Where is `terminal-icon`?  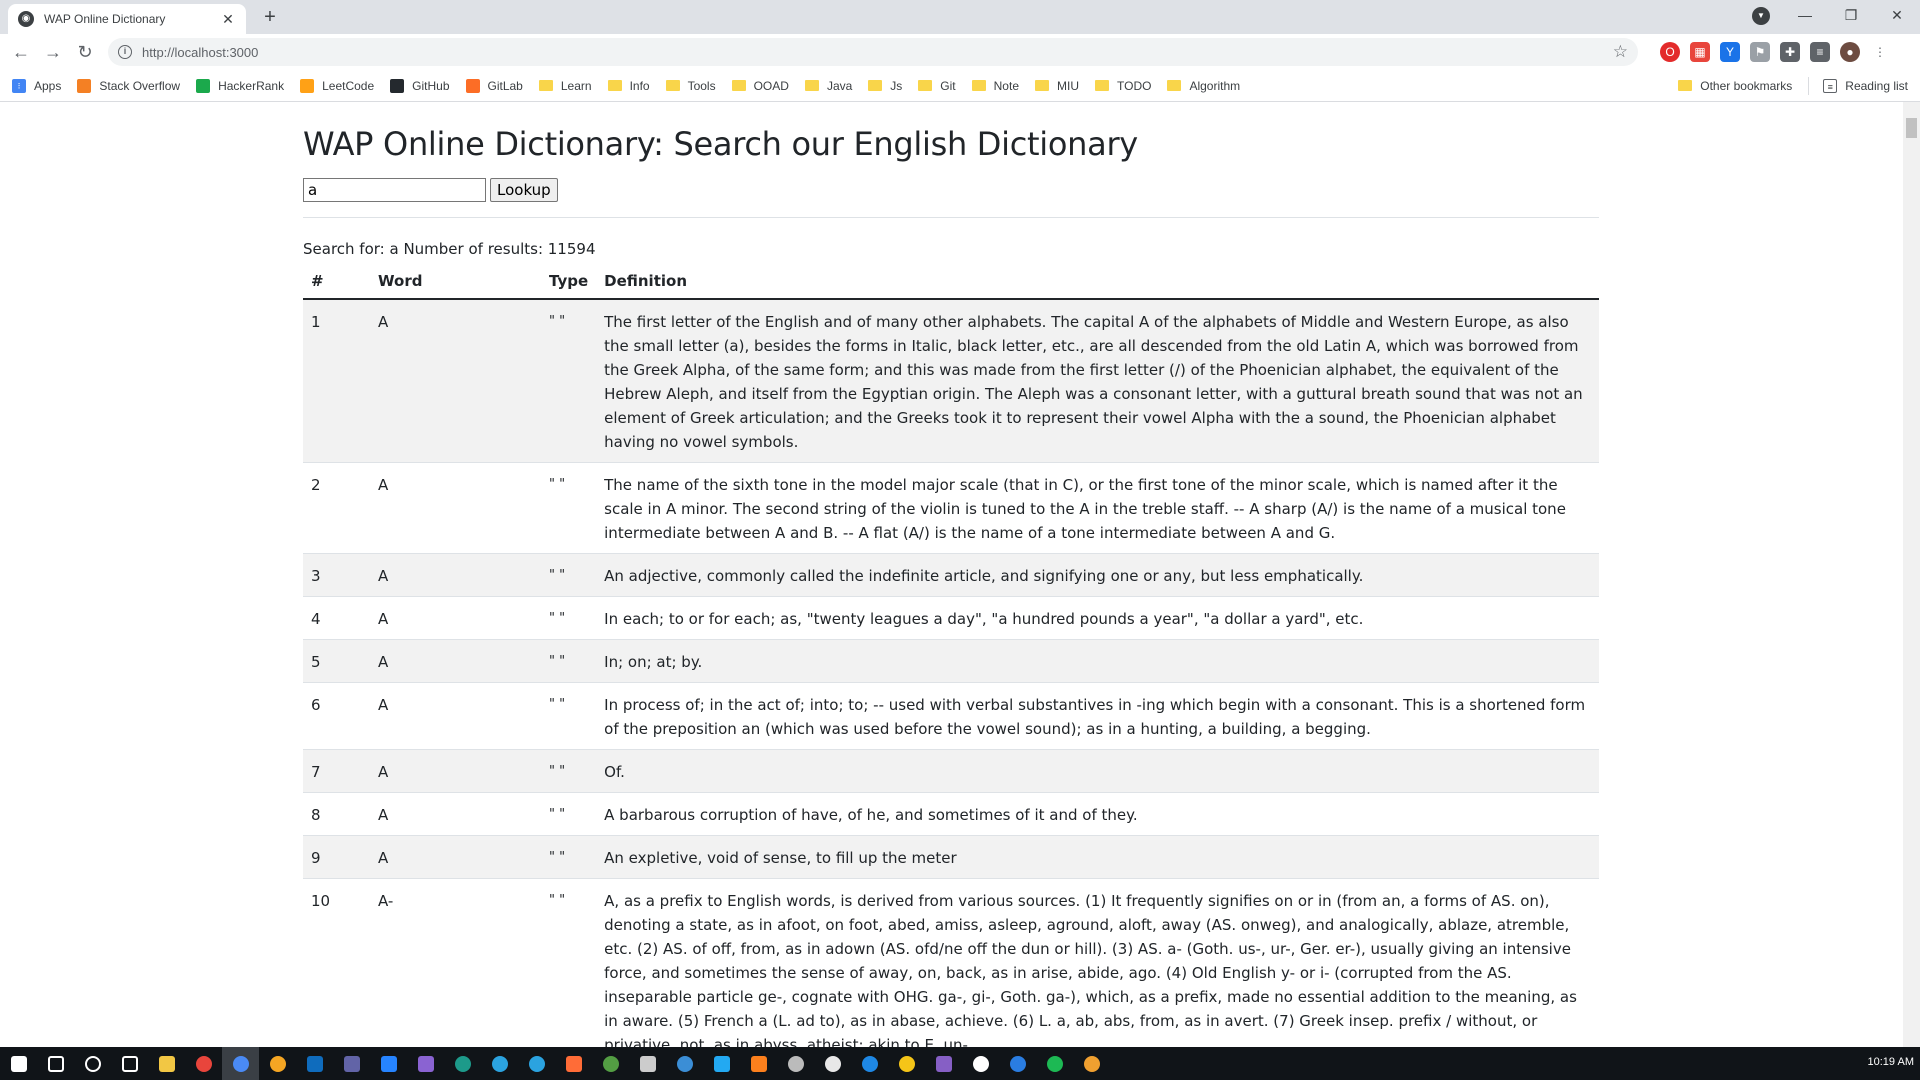
terminal-icon is located at coordinates (647, 1063).